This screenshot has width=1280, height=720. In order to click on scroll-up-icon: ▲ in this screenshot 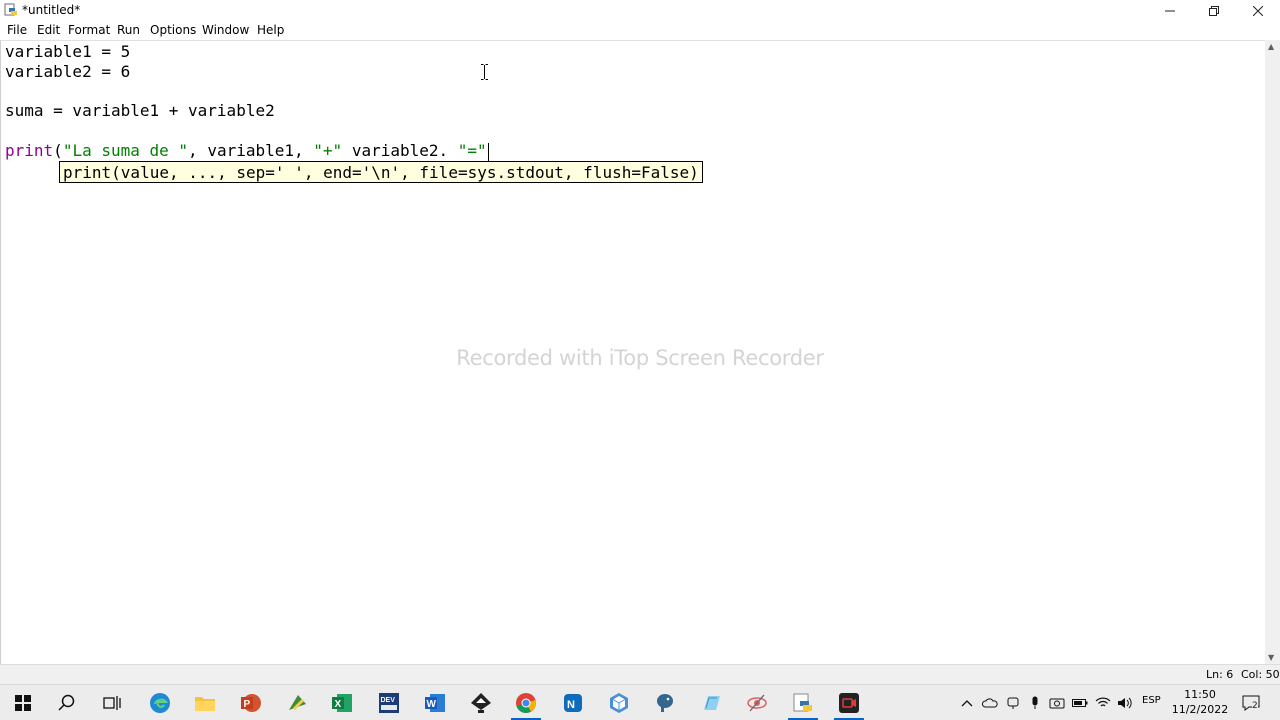, I will do `click(1271, 46)`.